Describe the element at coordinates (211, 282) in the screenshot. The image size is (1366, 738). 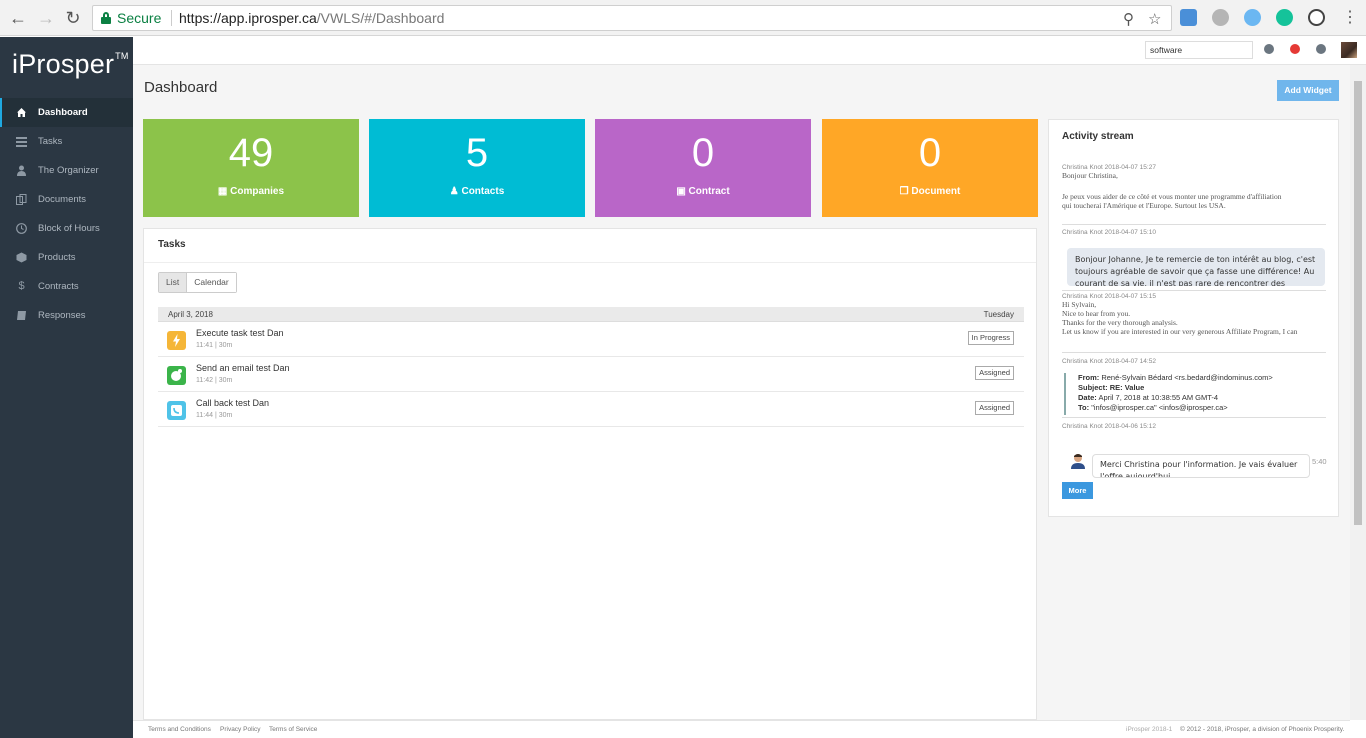
I see `calendar-view-button: Calendar` at that location.